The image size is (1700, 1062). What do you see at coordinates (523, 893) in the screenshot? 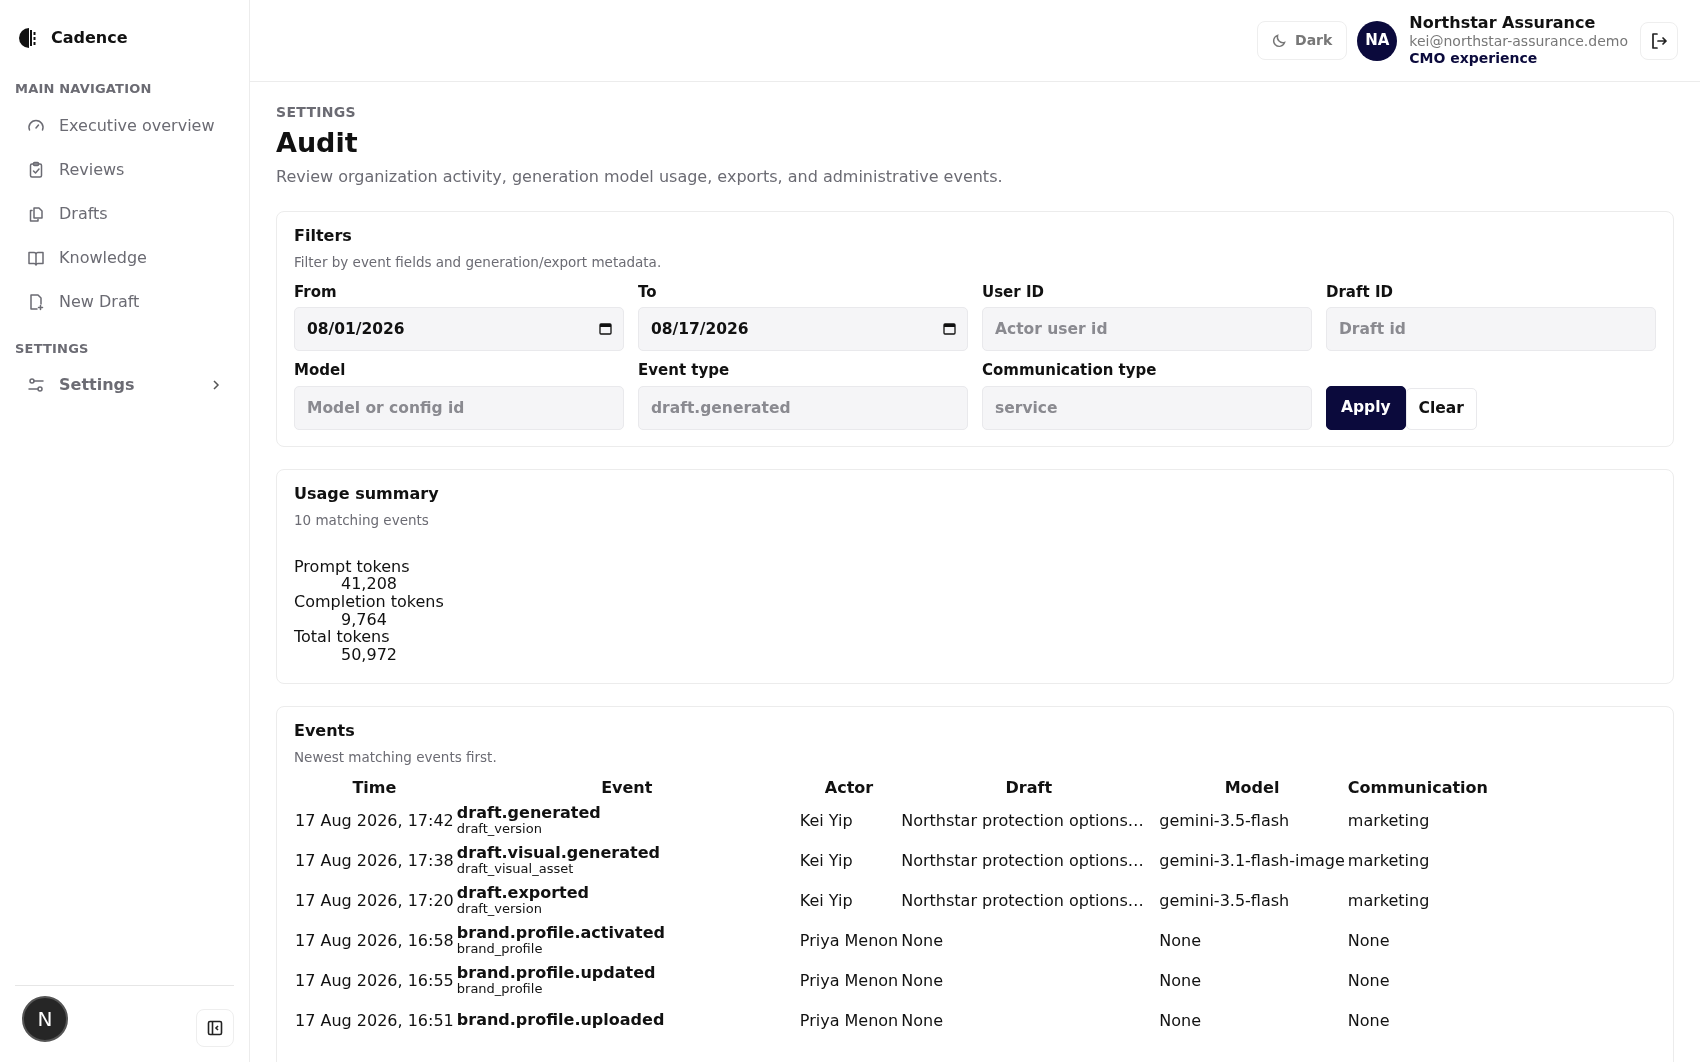
I see `event-name: draft.exported` at bounding box center [523, 893].